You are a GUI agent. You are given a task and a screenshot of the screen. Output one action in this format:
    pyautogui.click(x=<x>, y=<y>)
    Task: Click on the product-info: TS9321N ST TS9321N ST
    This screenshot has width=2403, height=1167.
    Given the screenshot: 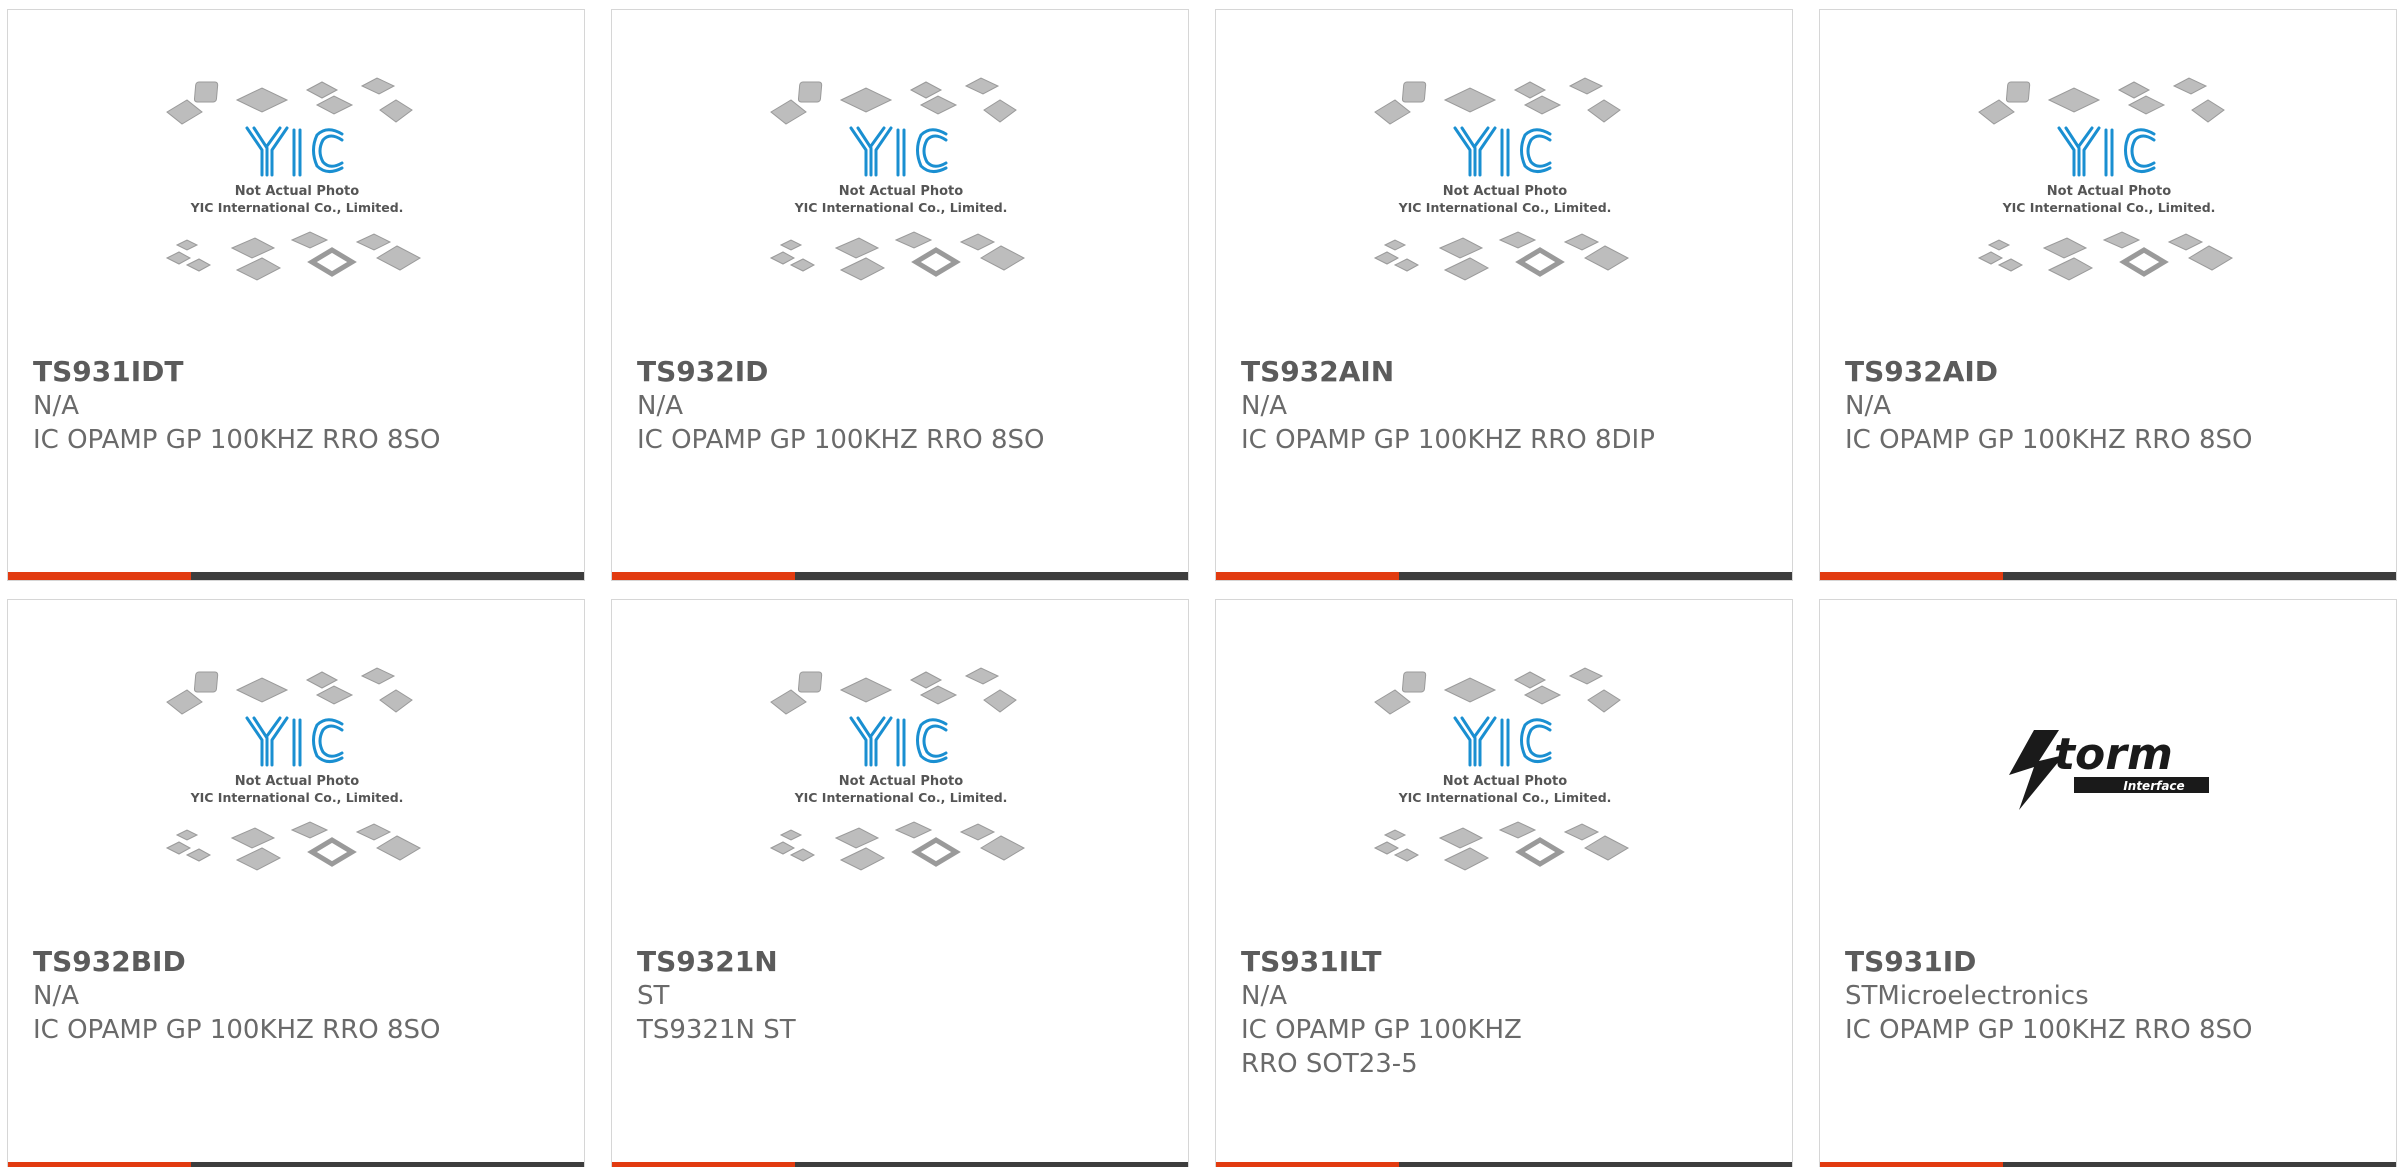 What is the action you would take?
    pyautogui.click(x=897, y=996)
    